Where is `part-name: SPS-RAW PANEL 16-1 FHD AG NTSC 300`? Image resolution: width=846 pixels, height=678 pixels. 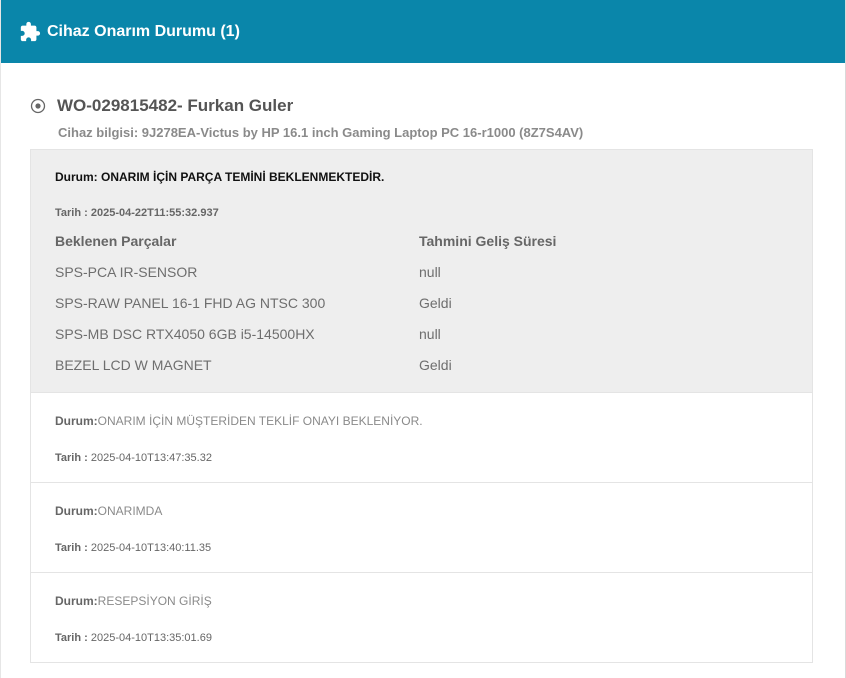 part-name: SPS-RAW PANEL 16-1 FHD AG NTSC 300 is located at coordinates (190, 303).